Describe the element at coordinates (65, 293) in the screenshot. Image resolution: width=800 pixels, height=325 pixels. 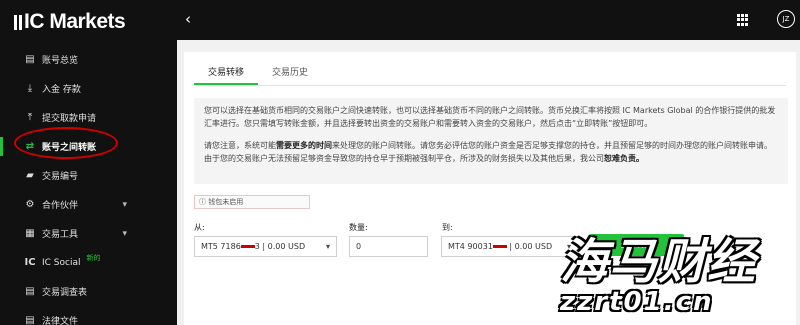
I see `sidebar-item-label: 交易调查表` at that location.